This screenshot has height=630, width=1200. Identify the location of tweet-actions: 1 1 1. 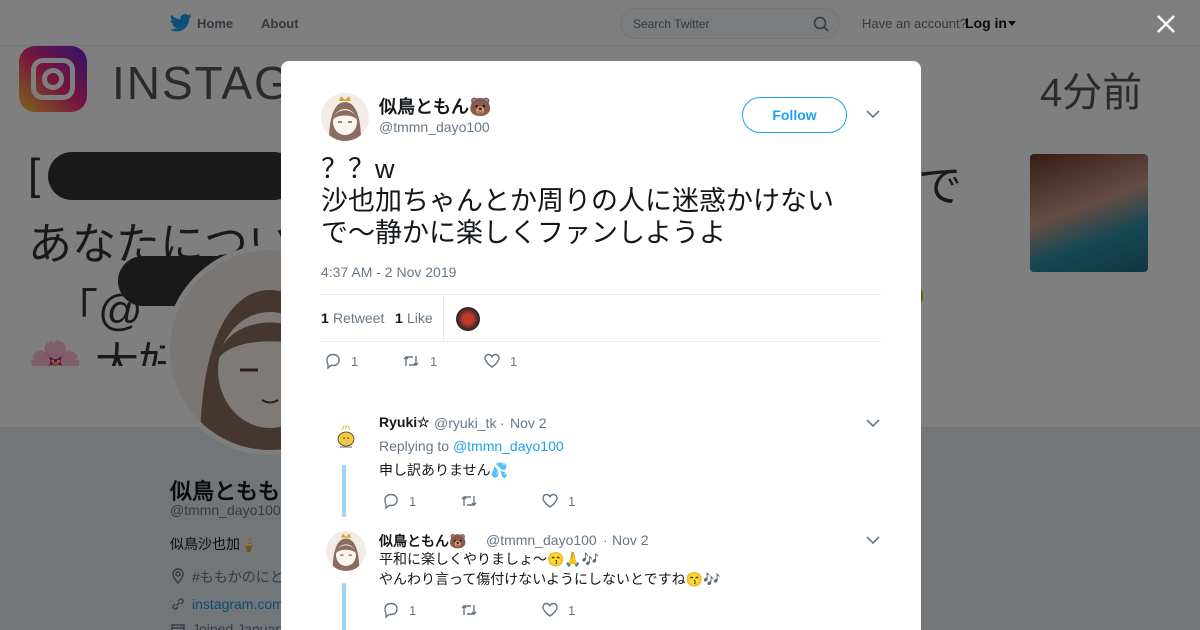
(601, 363).